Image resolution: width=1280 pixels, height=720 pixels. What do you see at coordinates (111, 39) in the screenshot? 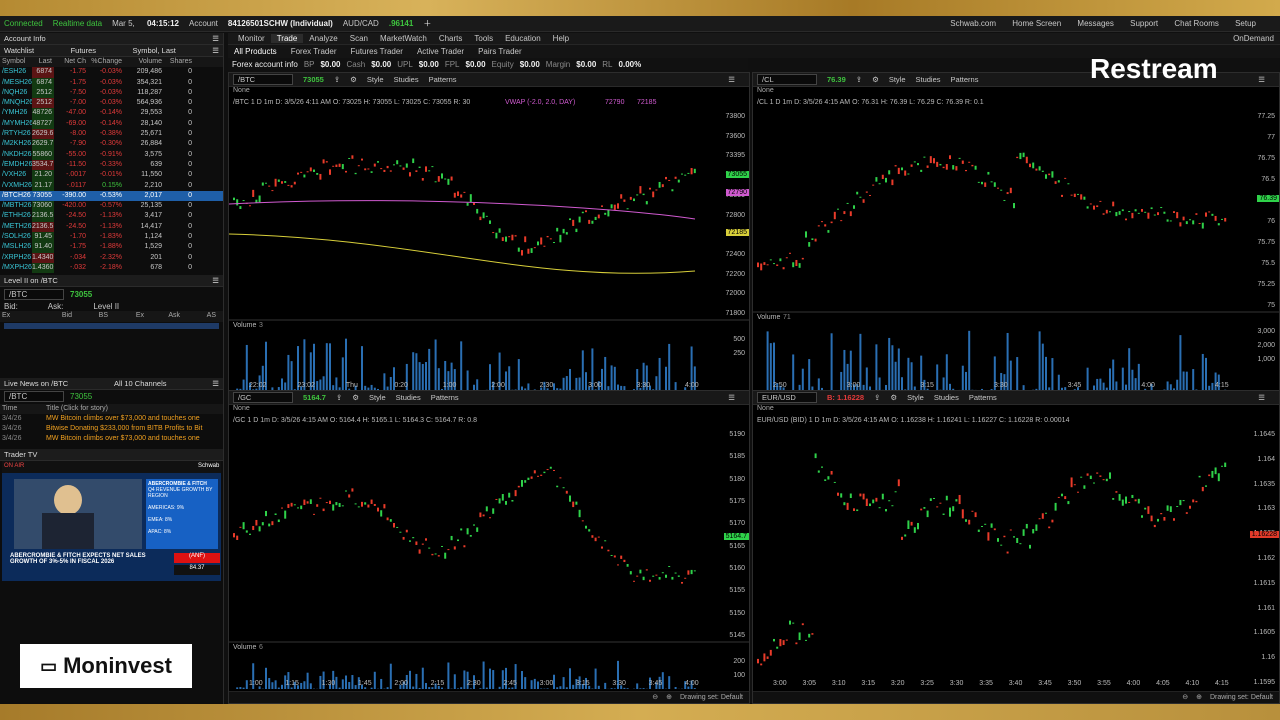
I see `account-info-header: Account Info ☰` at bounding box center [111, 39].